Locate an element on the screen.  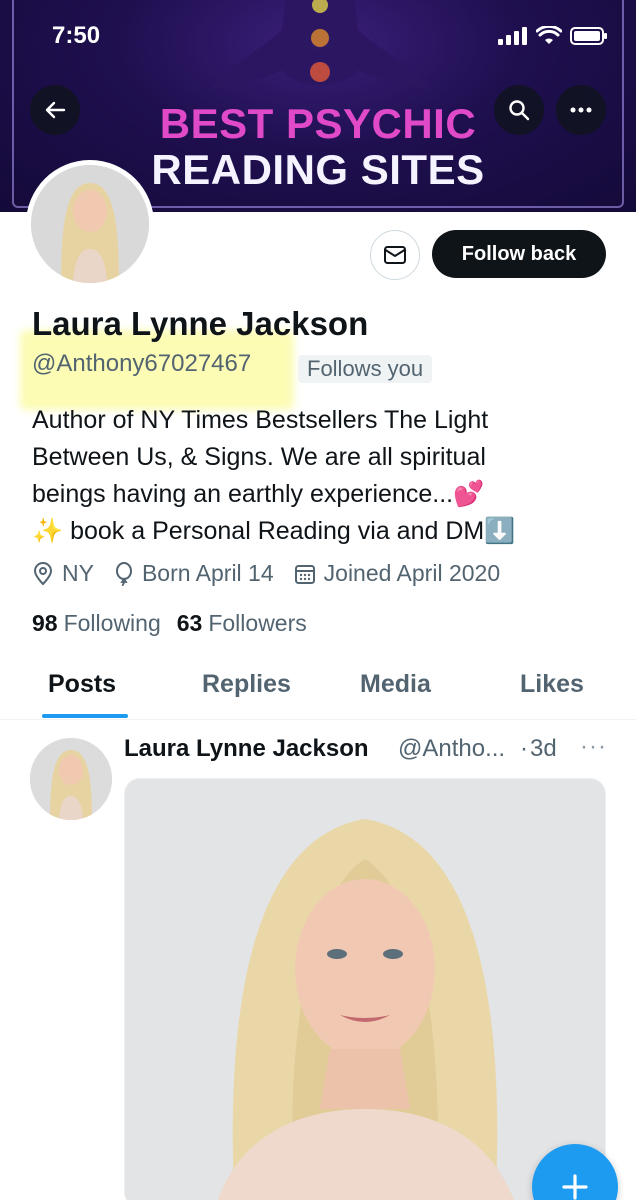
followers-label: Followers is located at coordinates (257, 623).